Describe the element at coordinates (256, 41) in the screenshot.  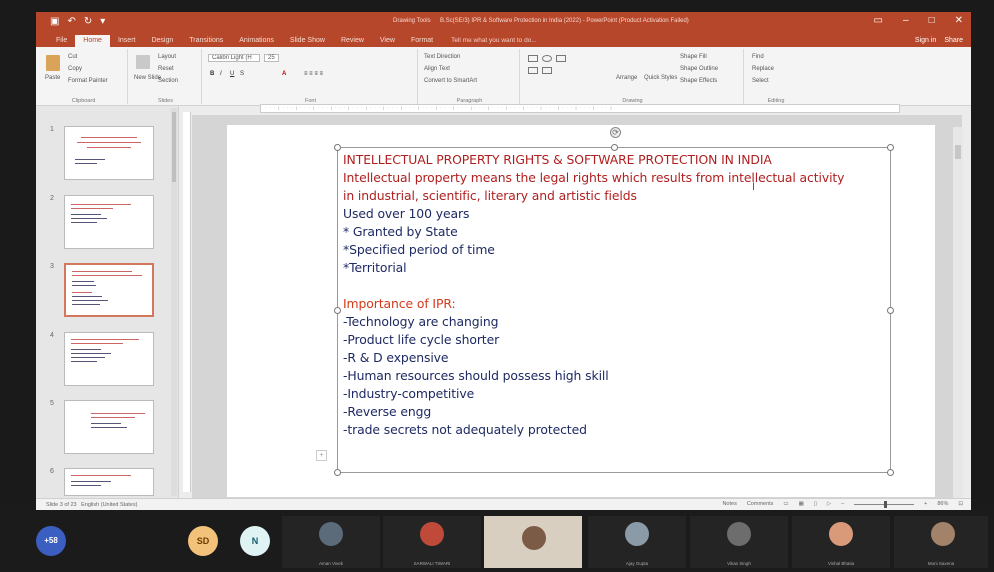
I see `tab-animations: Animations` at that location.